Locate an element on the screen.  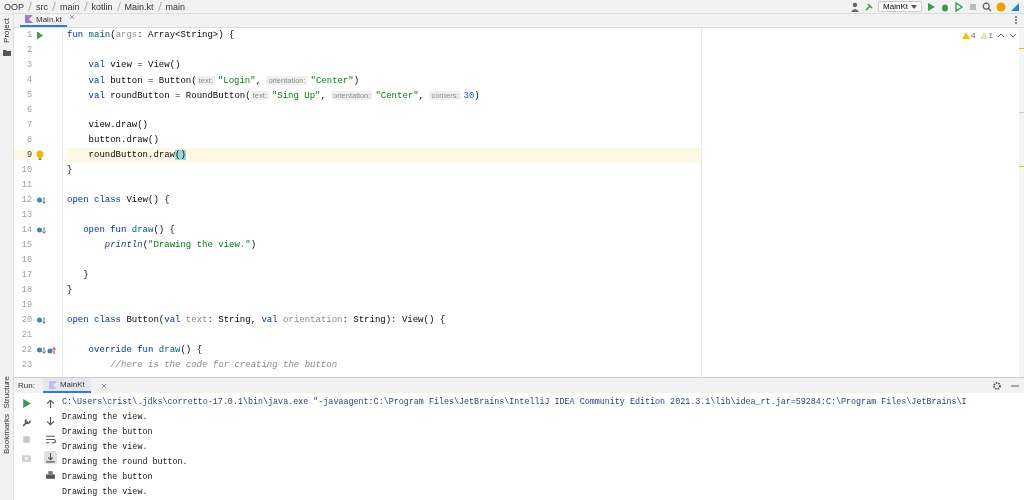
code-line: button.draw() is located at coordinates (123, 140).